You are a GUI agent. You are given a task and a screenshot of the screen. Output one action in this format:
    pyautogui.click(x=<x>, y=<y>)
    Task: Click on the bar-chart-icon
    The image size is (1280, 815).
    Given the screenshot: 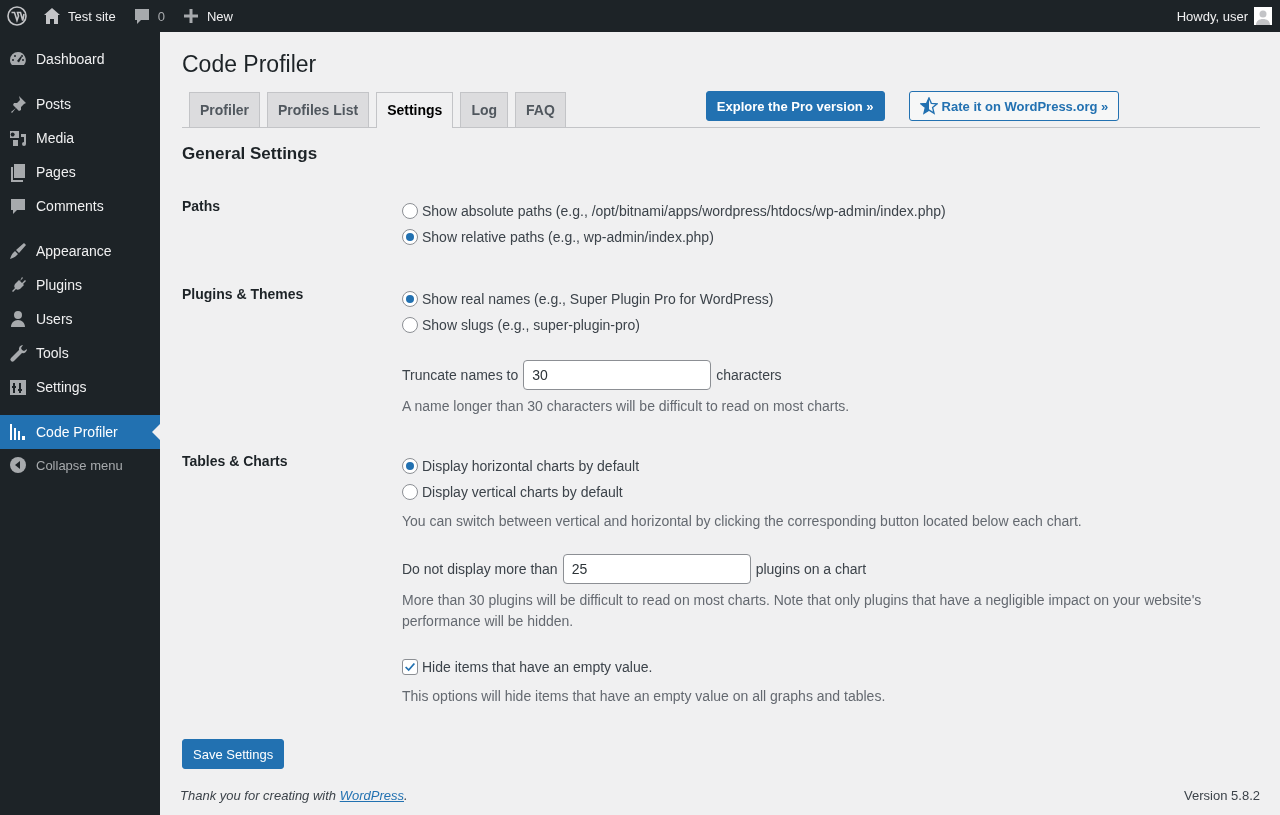 What is the action you would take?
    pyautogui.click(x=18, y=432)
    